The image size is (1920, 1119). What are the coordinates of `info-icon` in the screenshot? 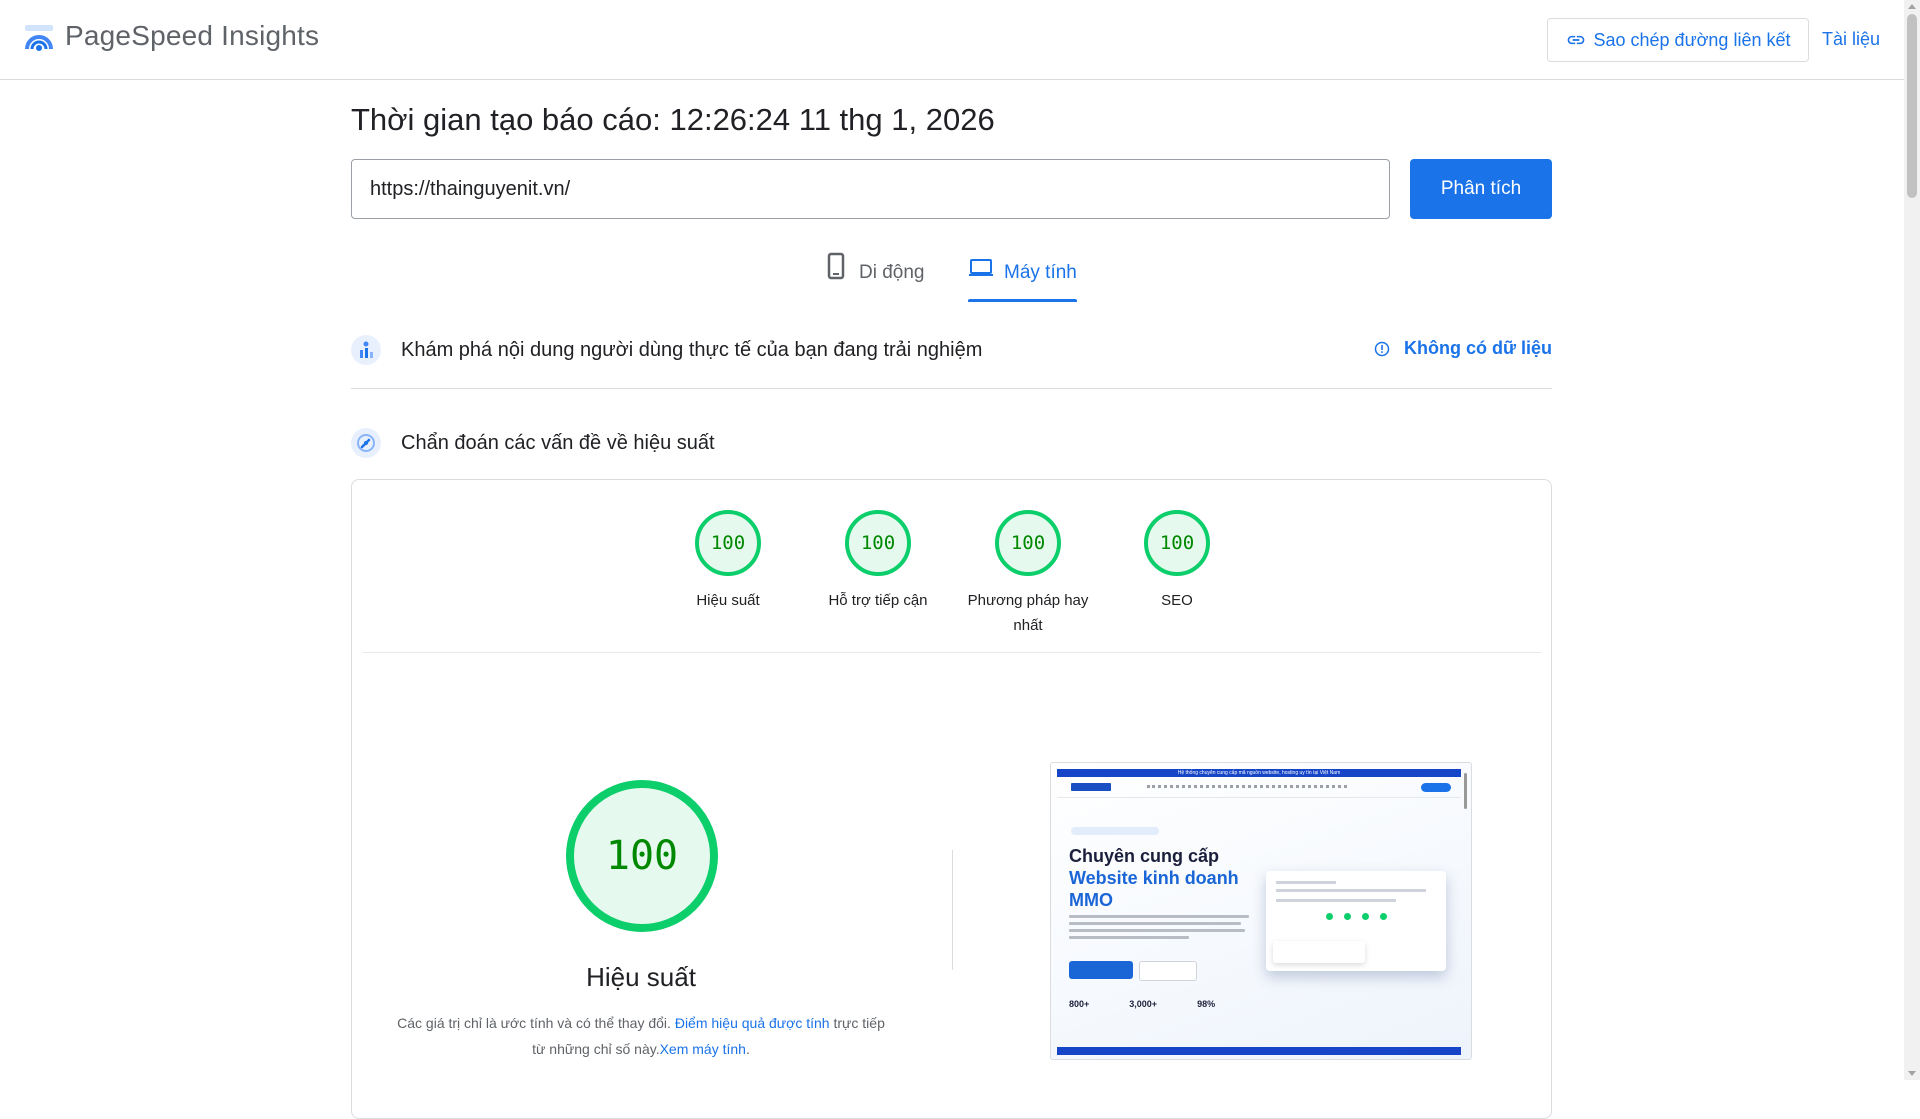 It's located at (1382, 348).